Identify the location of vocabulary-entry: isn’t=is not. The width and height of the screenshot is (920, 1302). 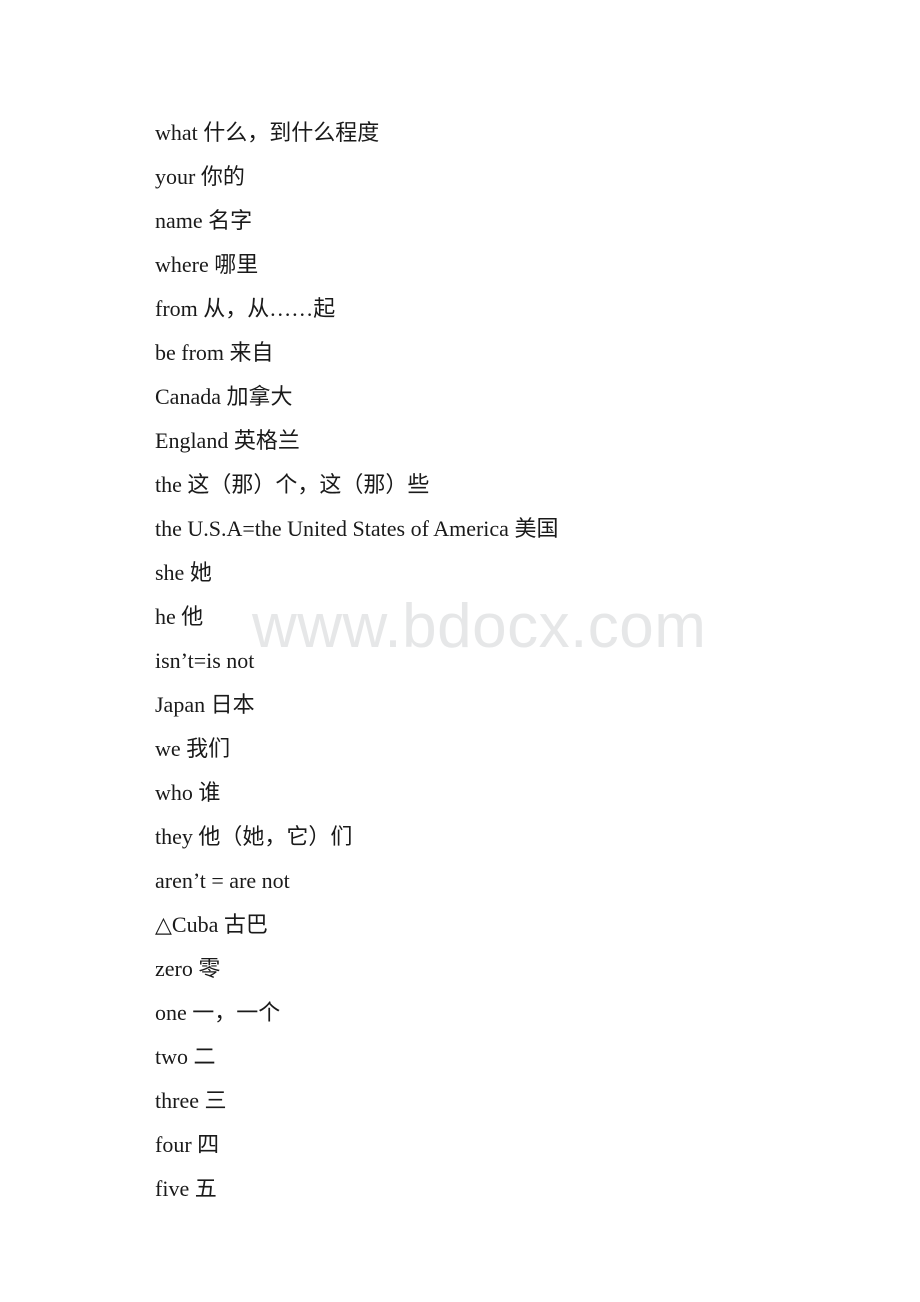
(205, 660).